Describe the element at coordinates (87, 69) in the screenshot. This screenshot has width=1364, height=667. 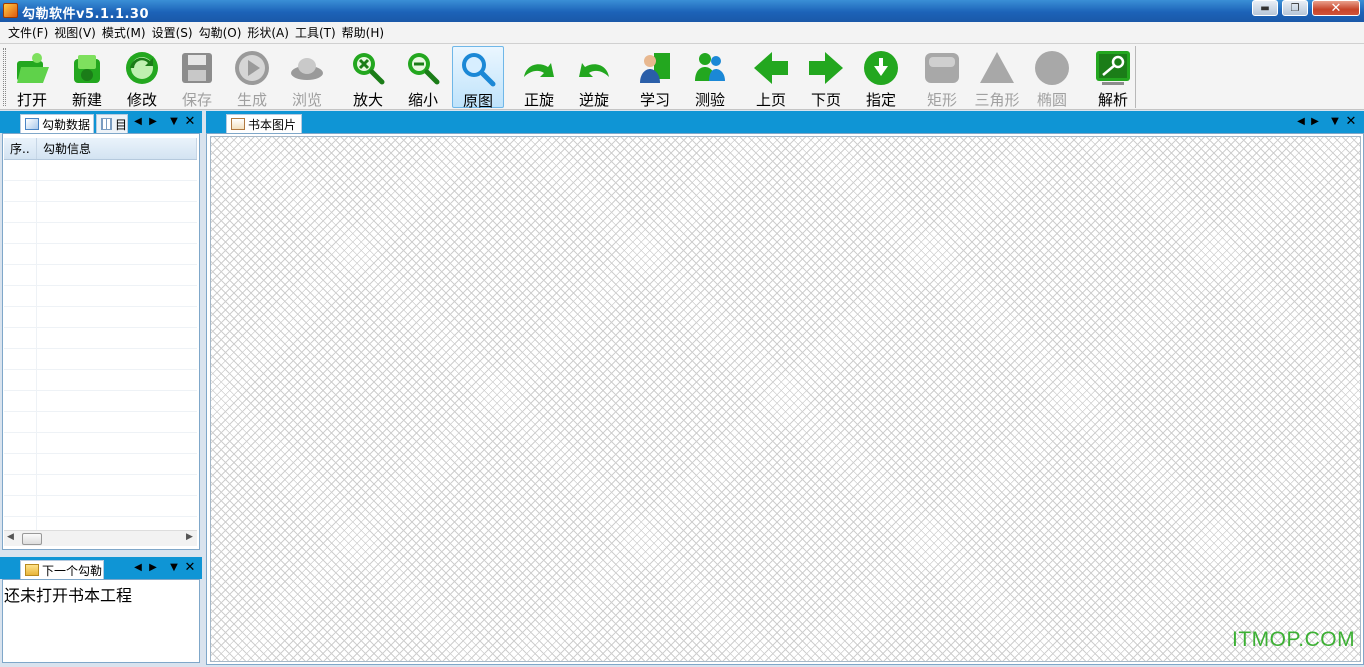
I see `new-file-icon` at that location.